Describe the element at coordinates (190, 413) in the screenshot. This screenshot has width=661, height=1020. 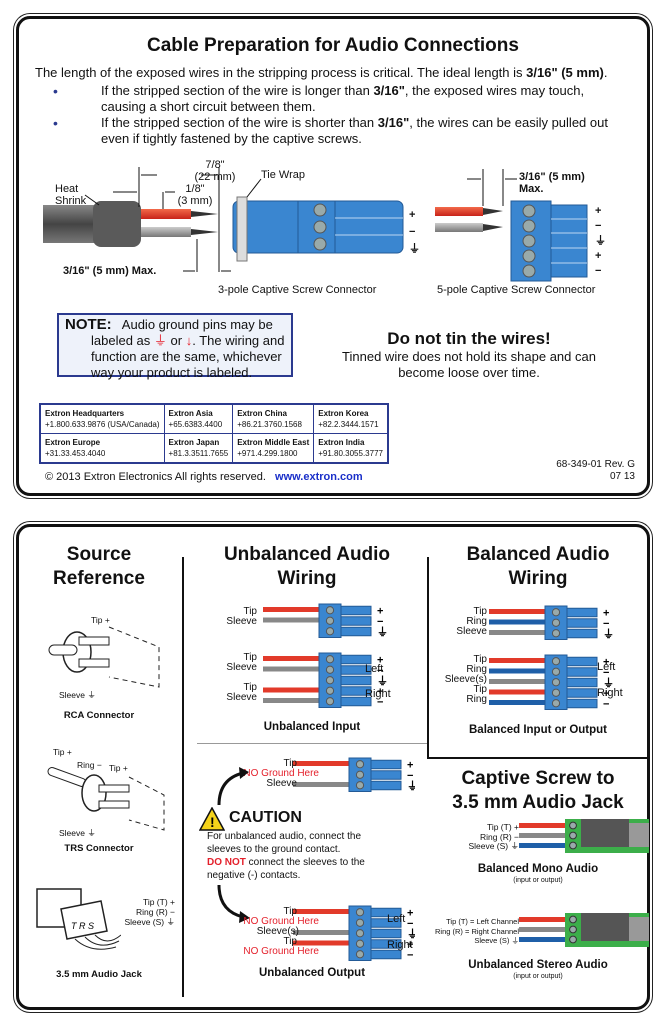
I see `contact-name: Extron Asia` at that location.